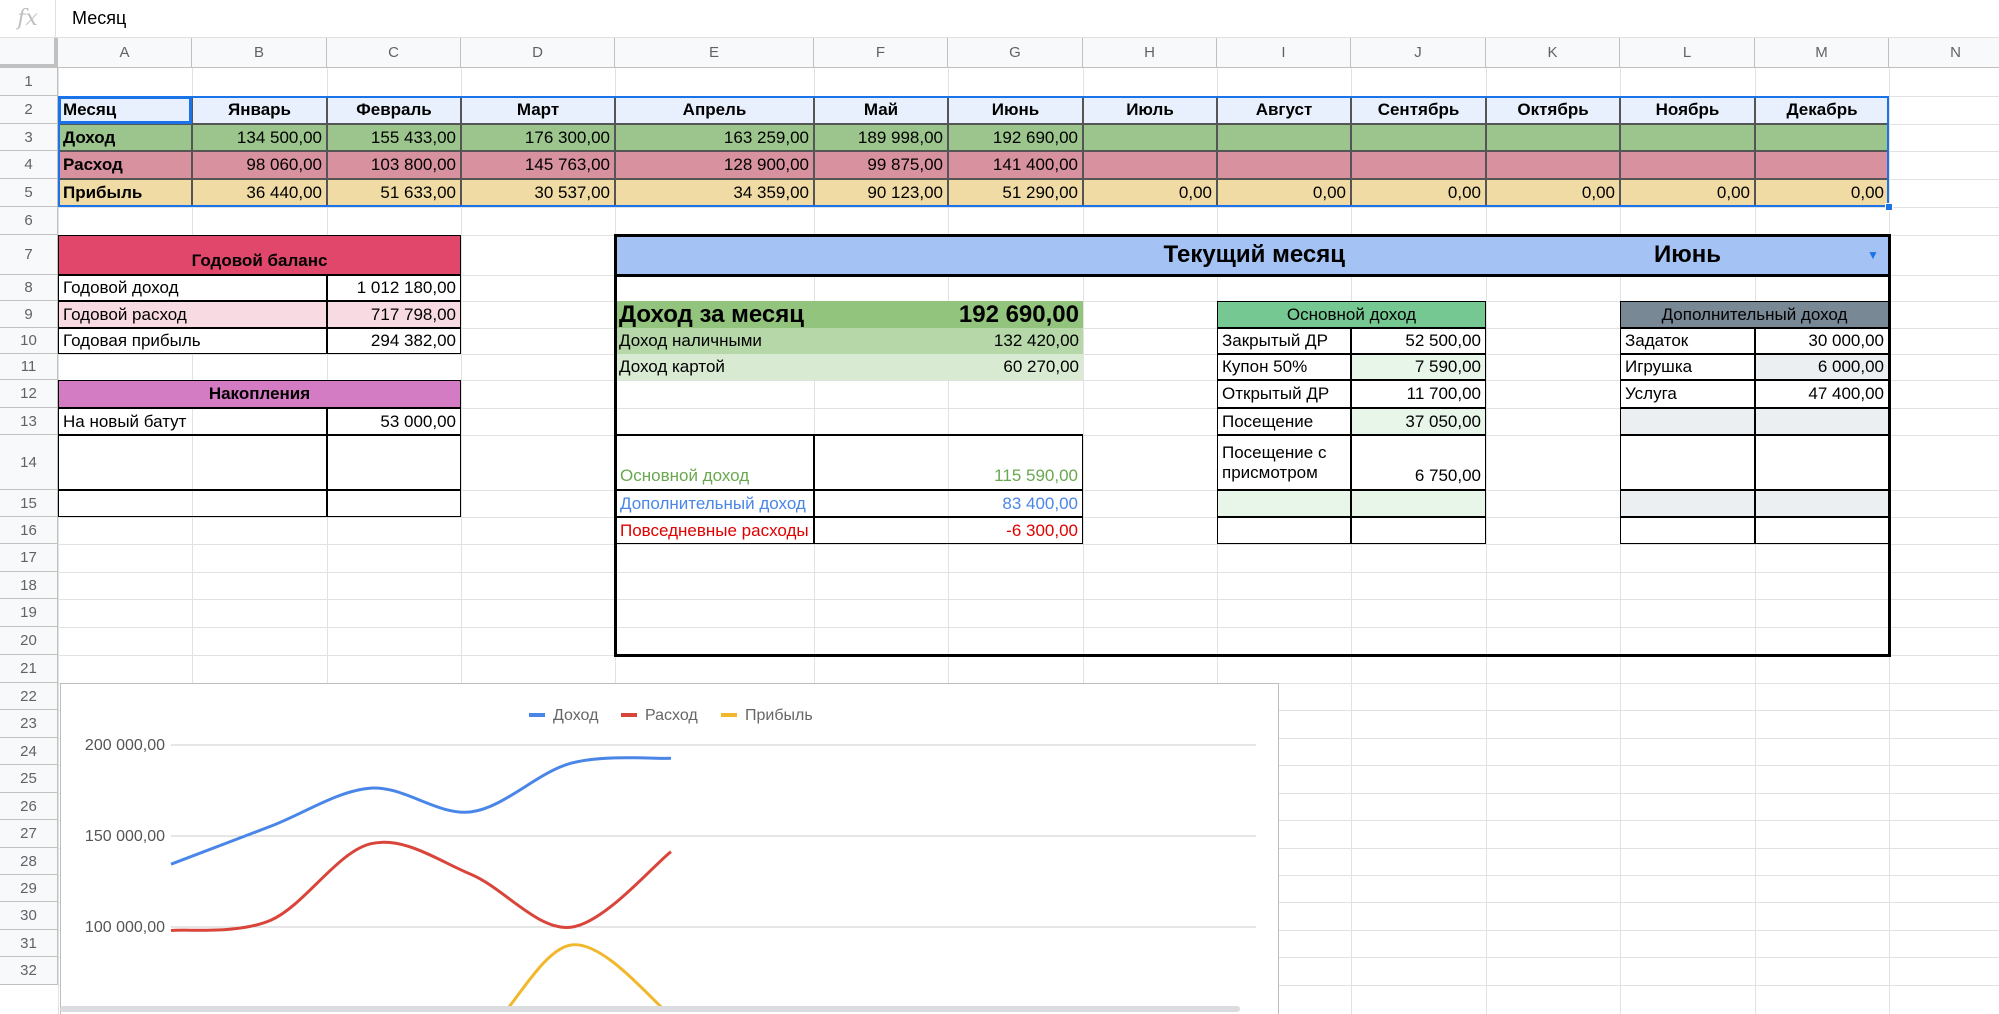  Describe the element at coordinates (29, 613) in the screenshot. I see `row-header: 19` at that location.